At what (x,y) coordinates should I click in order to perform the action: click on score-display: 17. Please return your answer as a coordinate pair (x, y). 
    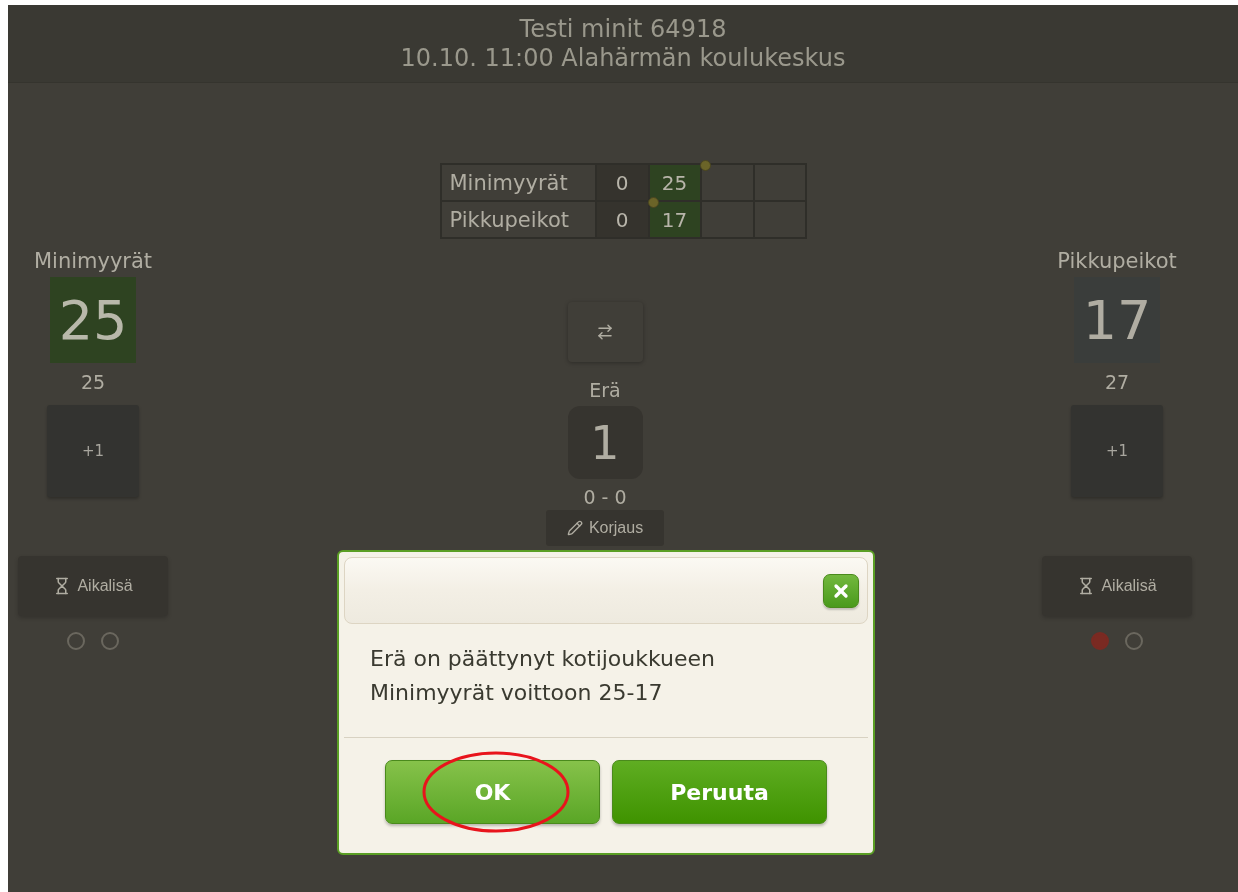
    Looking at the image, I should click on (1117, 320).